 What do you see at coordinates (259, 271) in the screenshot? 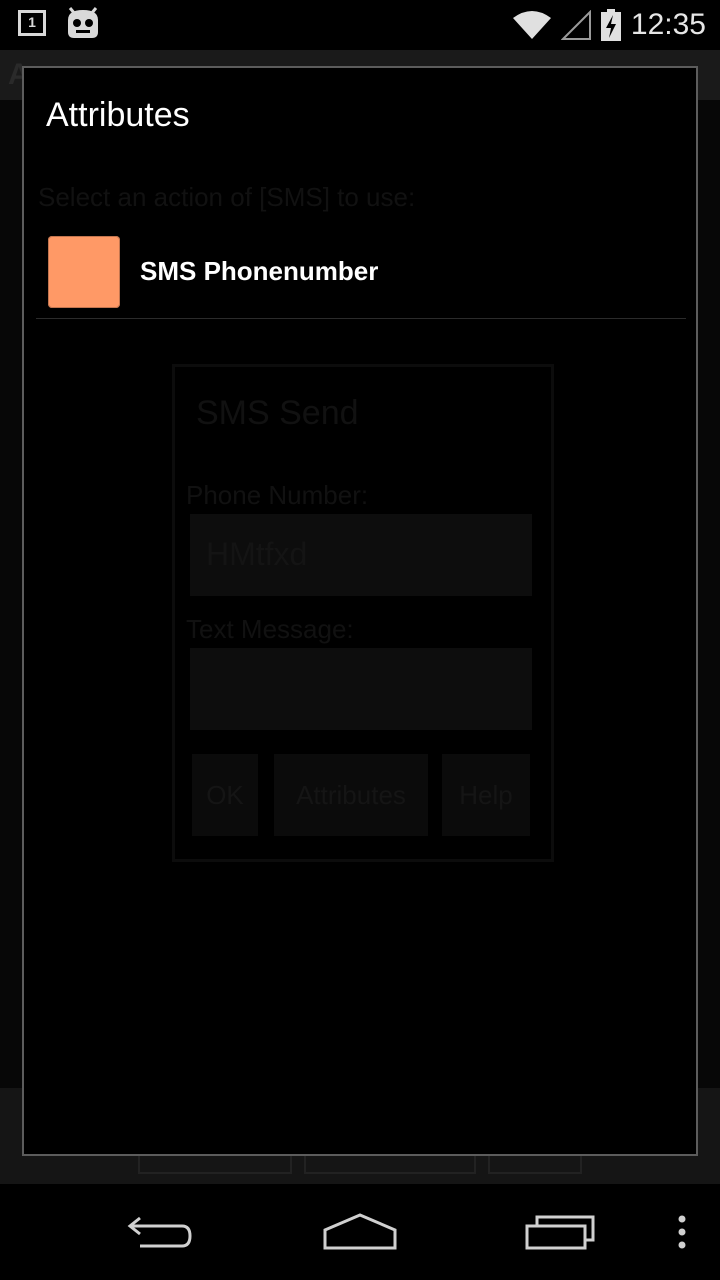
I see `list-item-label: SMS Phonenumber` at bounding box center [259, 271].